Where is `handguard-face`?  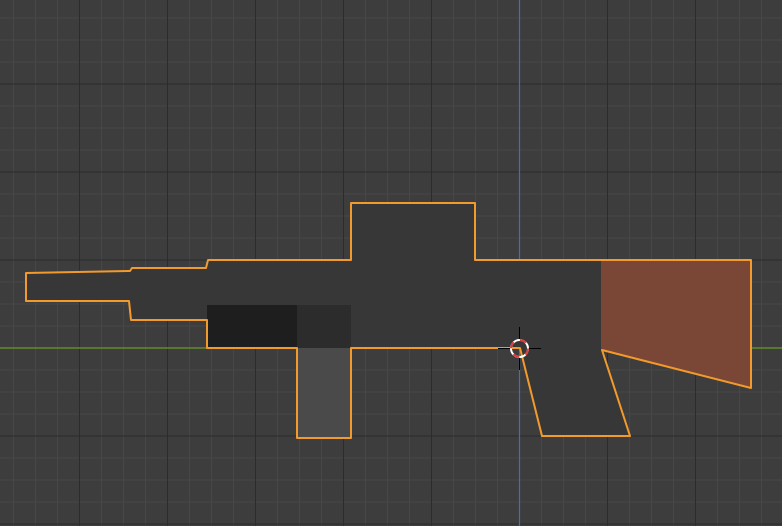 handguard-face is located at coordinates (252, 326).